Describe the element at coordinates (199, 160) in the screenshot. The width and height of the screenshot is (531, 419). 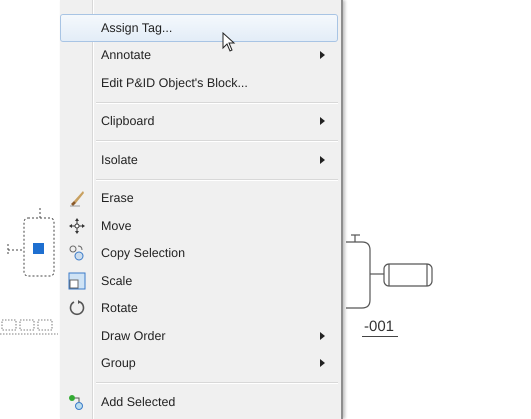
I see `menu-item: Isolate` at that location.